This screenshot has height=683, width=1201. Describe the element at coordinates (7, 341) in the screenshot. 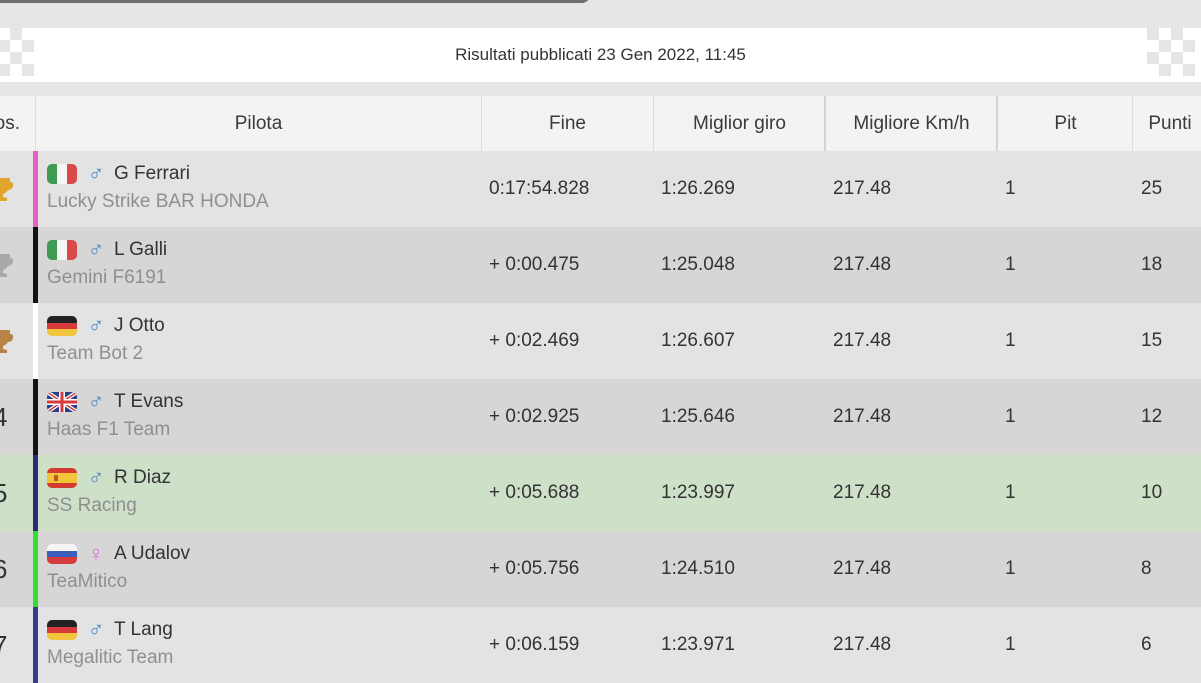

I see `bronze-trophy-icon` at that location.